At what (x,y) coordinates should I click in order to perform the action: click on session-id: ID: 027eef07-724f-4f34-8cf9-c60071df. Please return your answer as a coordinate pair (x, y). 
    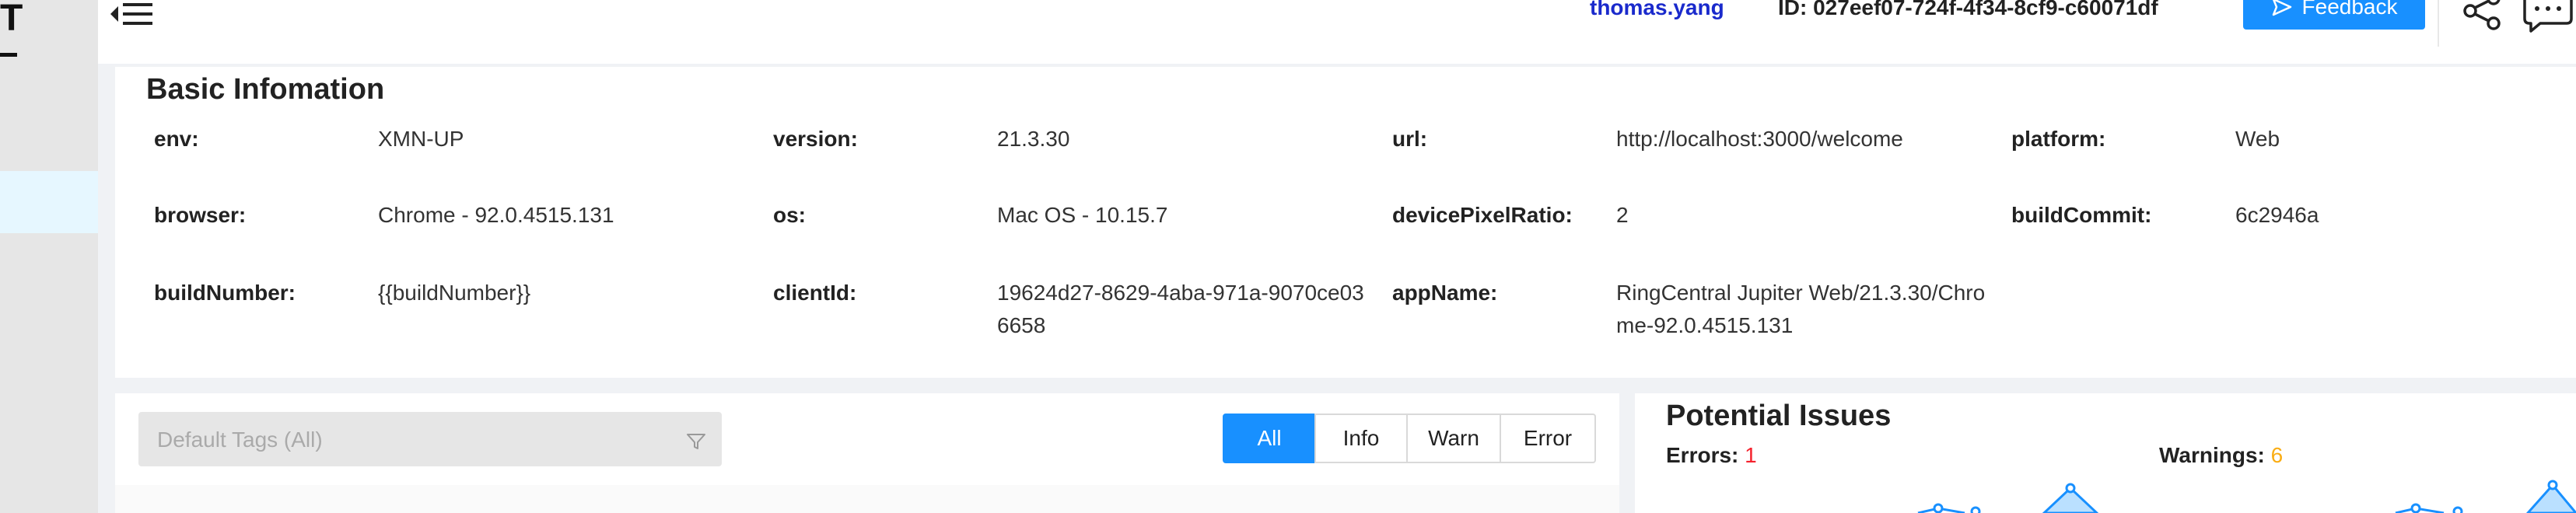
    Looking at the image, I should click on (1968, 9).